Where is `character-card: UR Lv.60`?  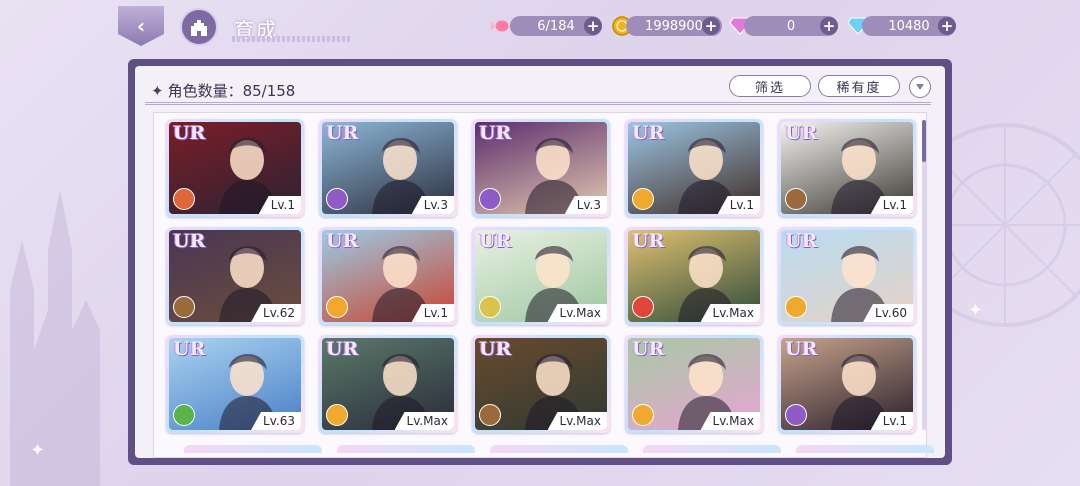 character-card: UR Lv.60 is located at coordinates (847, 276).